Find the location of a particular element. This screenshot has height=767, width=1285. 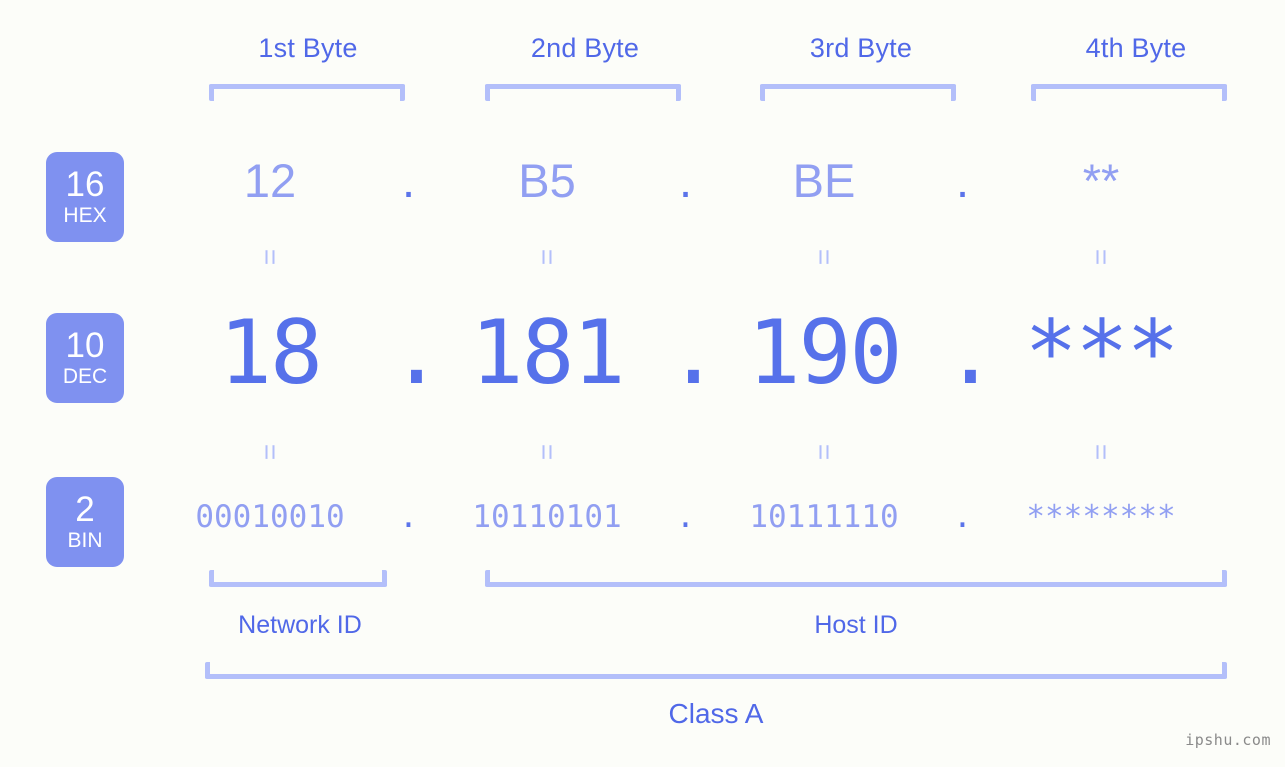

dec-byte-2: 181 is located at coordinates (548, 352).